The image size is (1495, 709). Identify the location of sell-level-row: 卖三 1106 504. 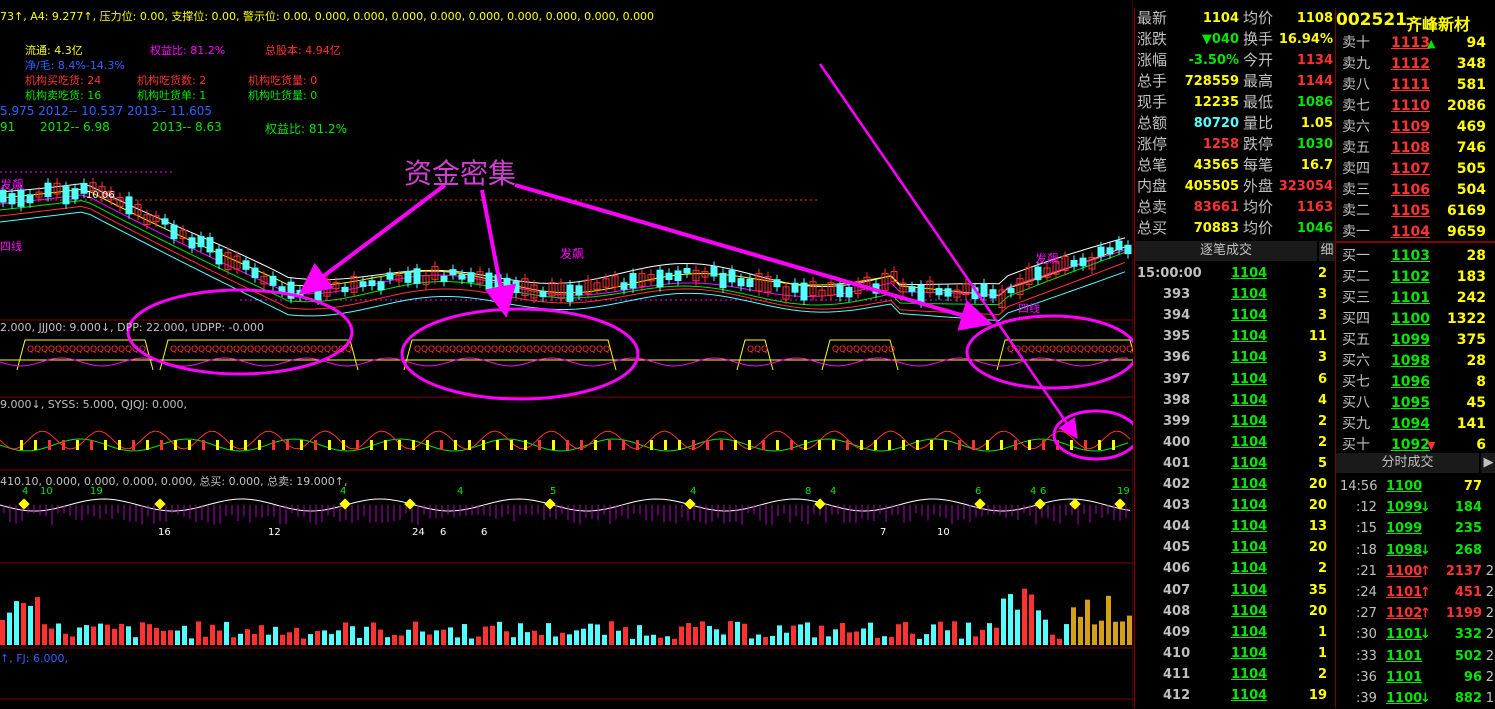
(1415, 190).